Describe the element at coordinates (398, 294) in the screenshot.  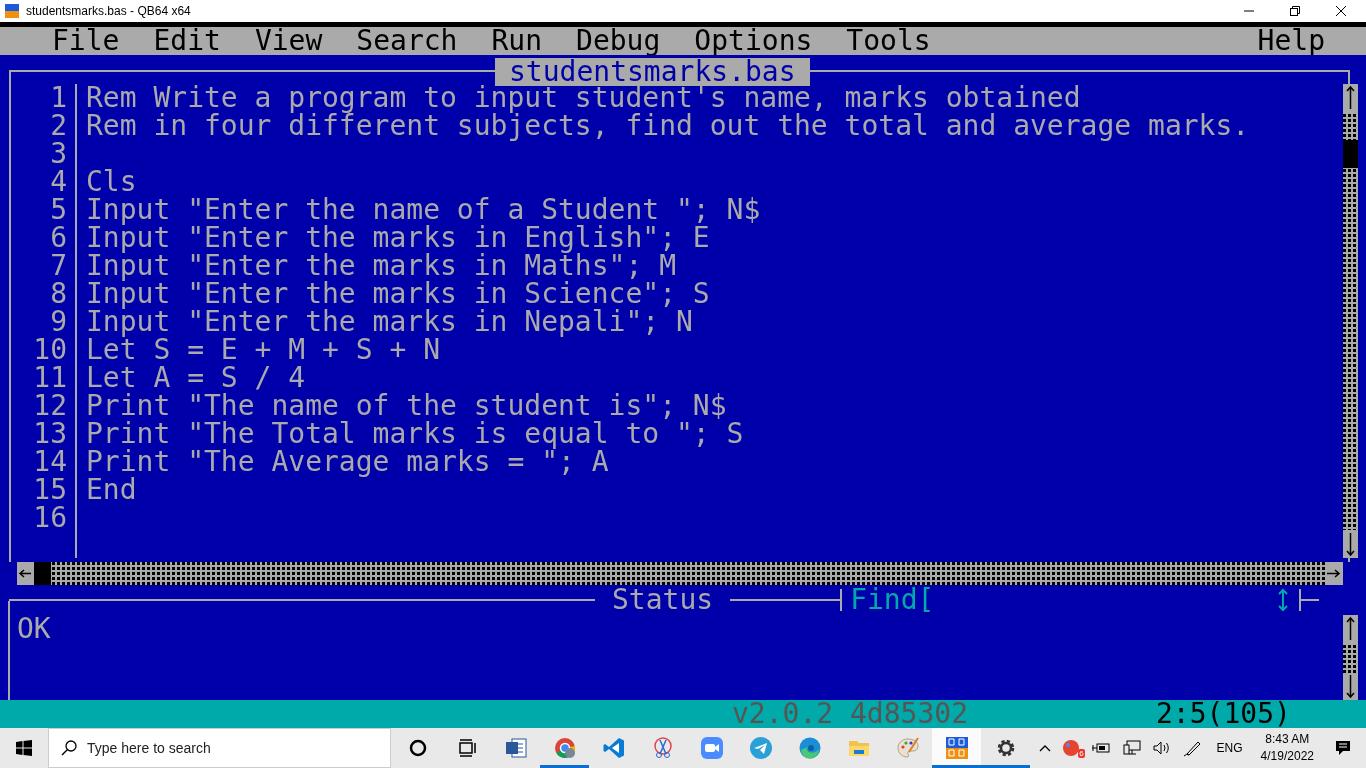
I see `code-line: Input "Enter the marks in Science"; S` at that location.